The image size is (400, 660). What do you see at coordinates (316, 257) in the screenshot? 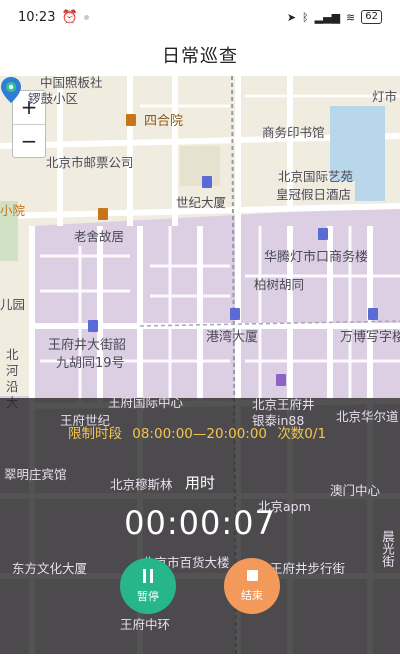
I see `map-label: 华腾灯市口商务楼` at bounding box center [316, 257].